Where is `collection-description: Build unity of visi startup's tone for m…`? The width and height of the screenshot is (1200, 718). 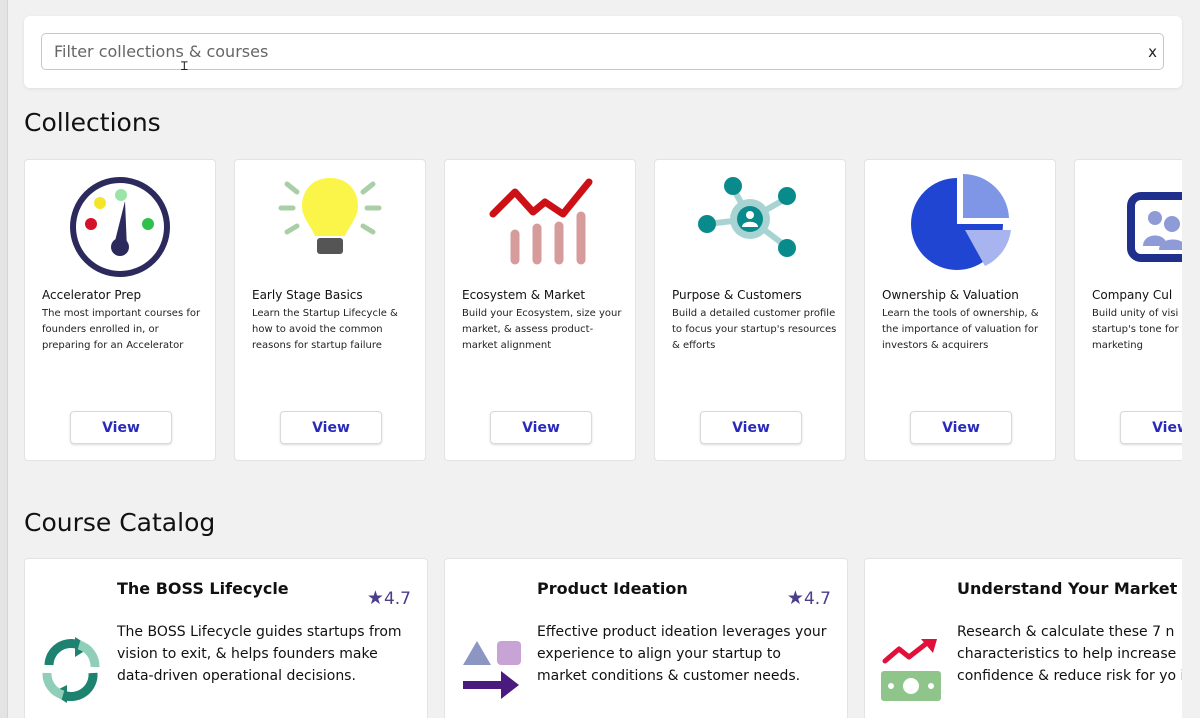 collection-description: Build unity of visi startup's tone for m… is located at coordinates (1135, 329).